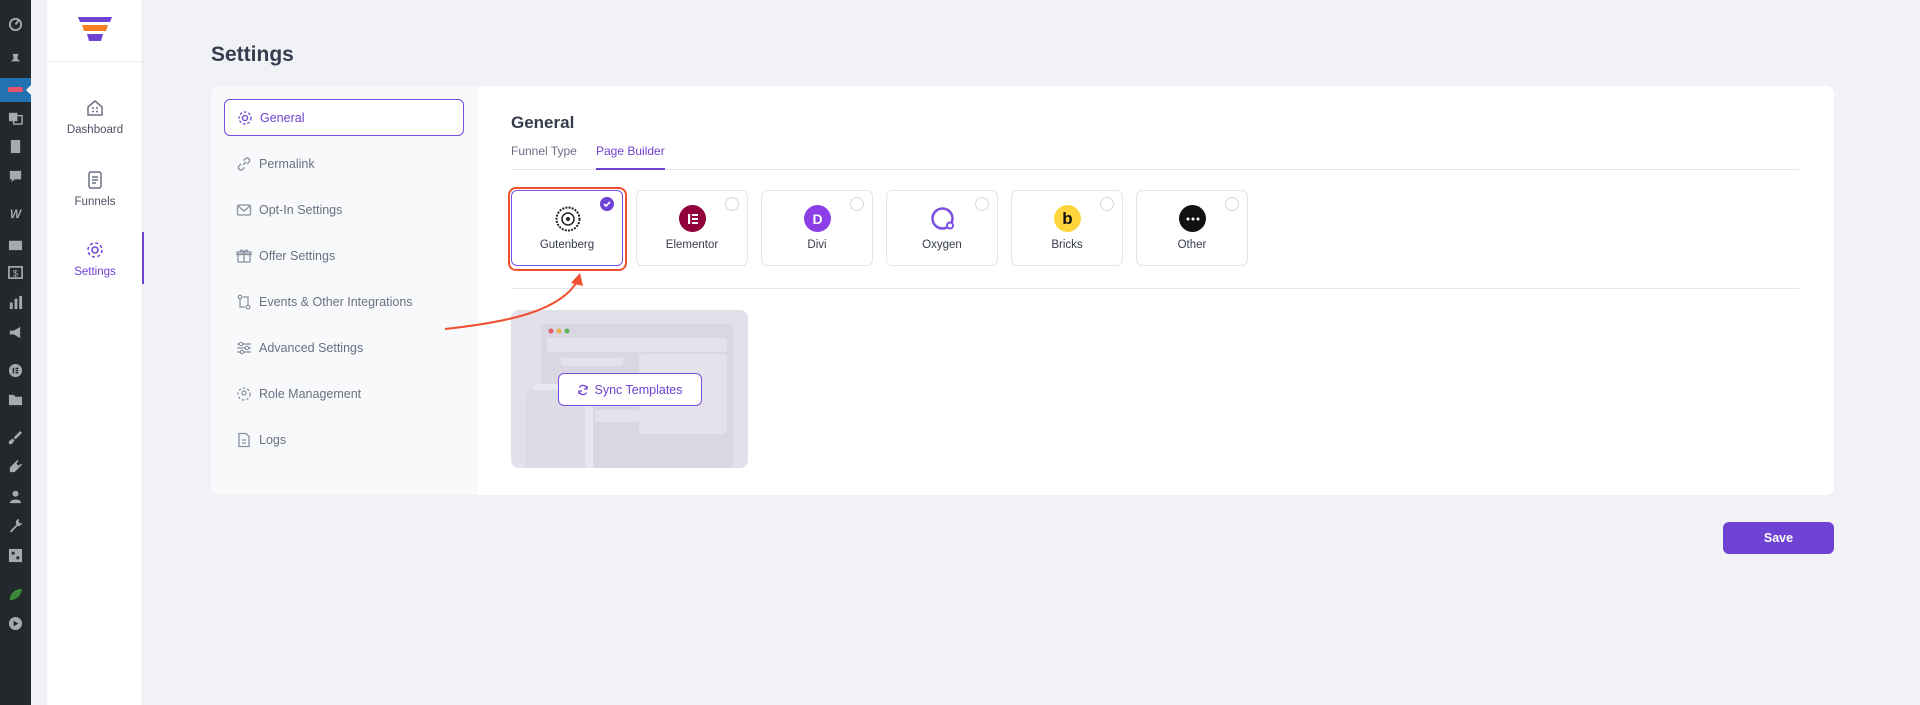 The width and height of the screenshot is (1920, 705). Describe the element at coordinates (544, 157) in the screenshot. I see `tab-funnel-type: Funnel Type` at that location.